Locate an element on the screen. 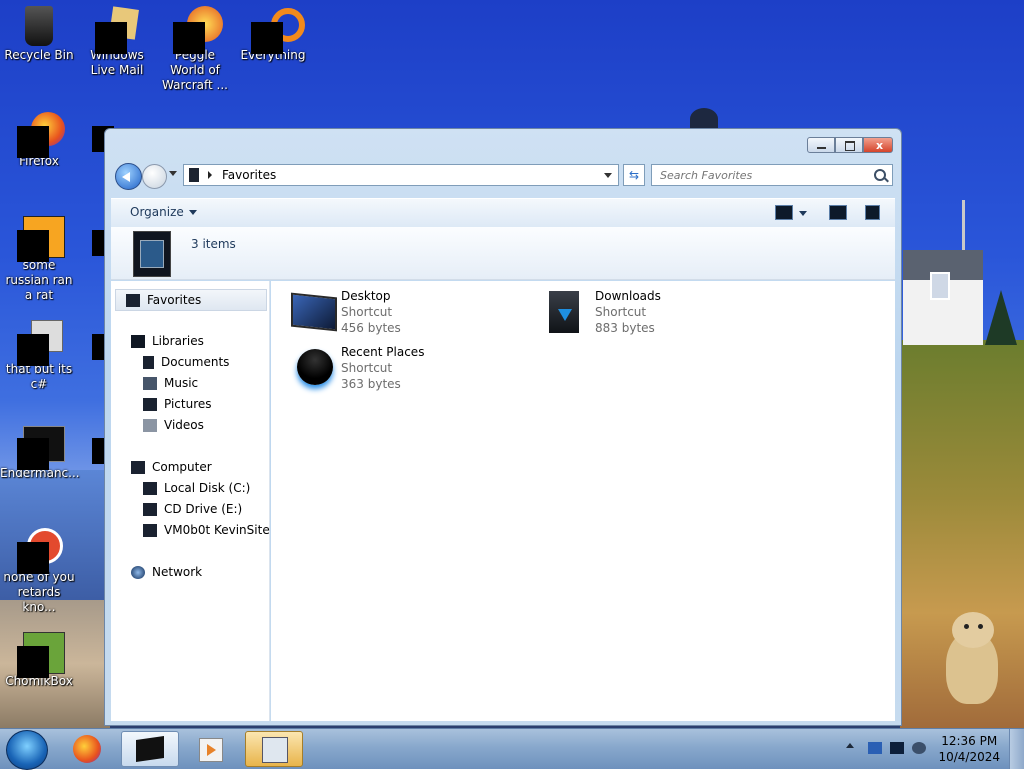 The width and height of the screenshot is (1024, 770). file-item-recent-places: Recent Places Shortcut 363 bytes is located at coordinates (401, 370).